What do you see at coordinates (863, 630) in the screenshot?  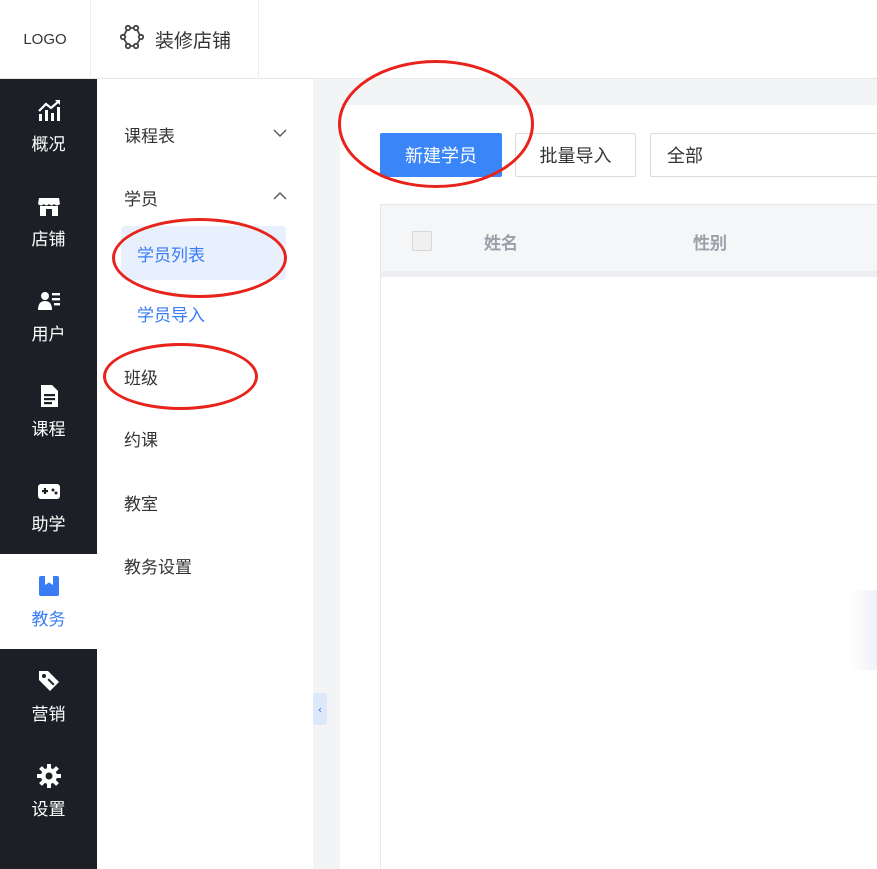 I see `loading-shimmer` at bounding box center [863, 630].